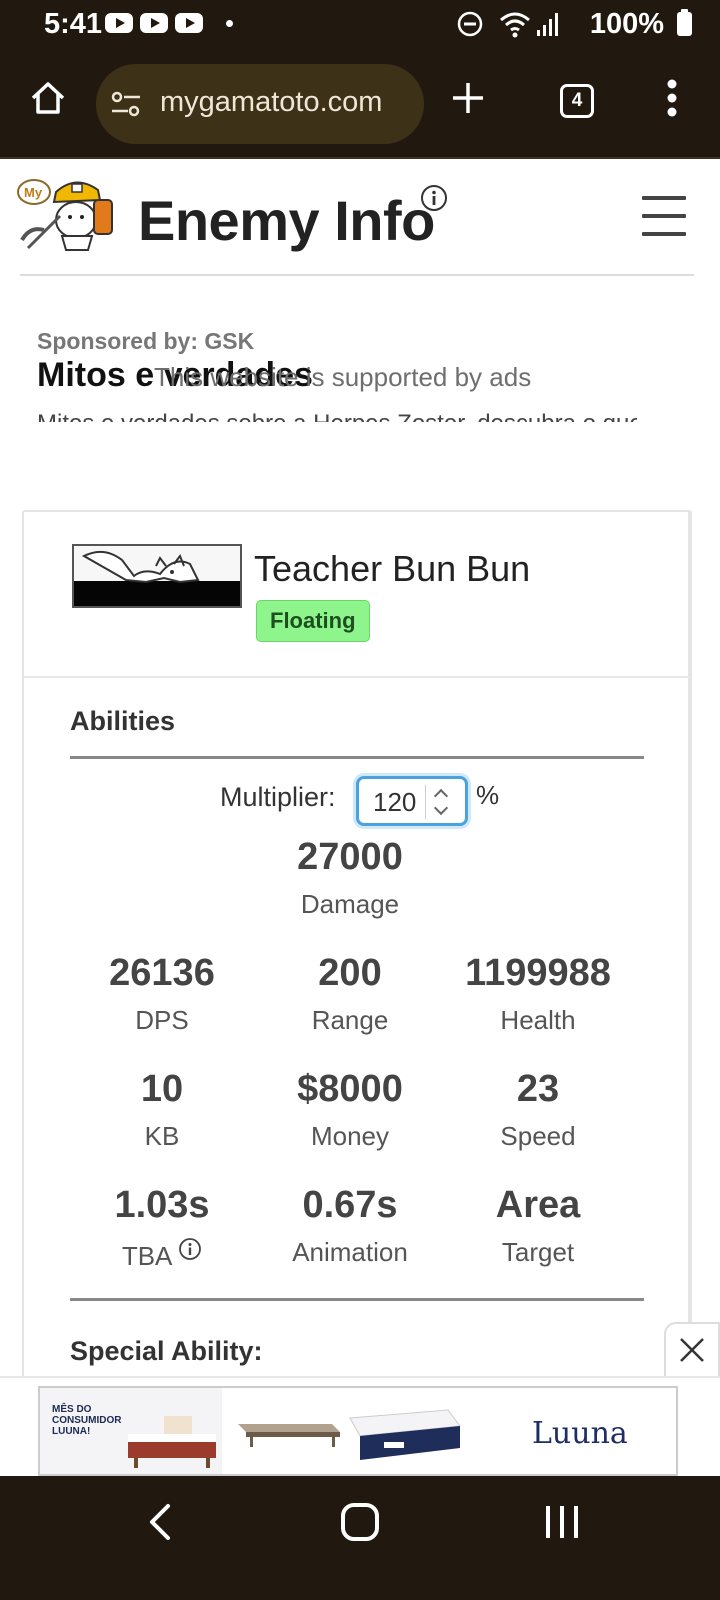 The image size is (720, 1600). What do you see at coordinates (123, 721) in the screenshot?
I see `abilities-title: Abilities` at bounding box center [123, 721].